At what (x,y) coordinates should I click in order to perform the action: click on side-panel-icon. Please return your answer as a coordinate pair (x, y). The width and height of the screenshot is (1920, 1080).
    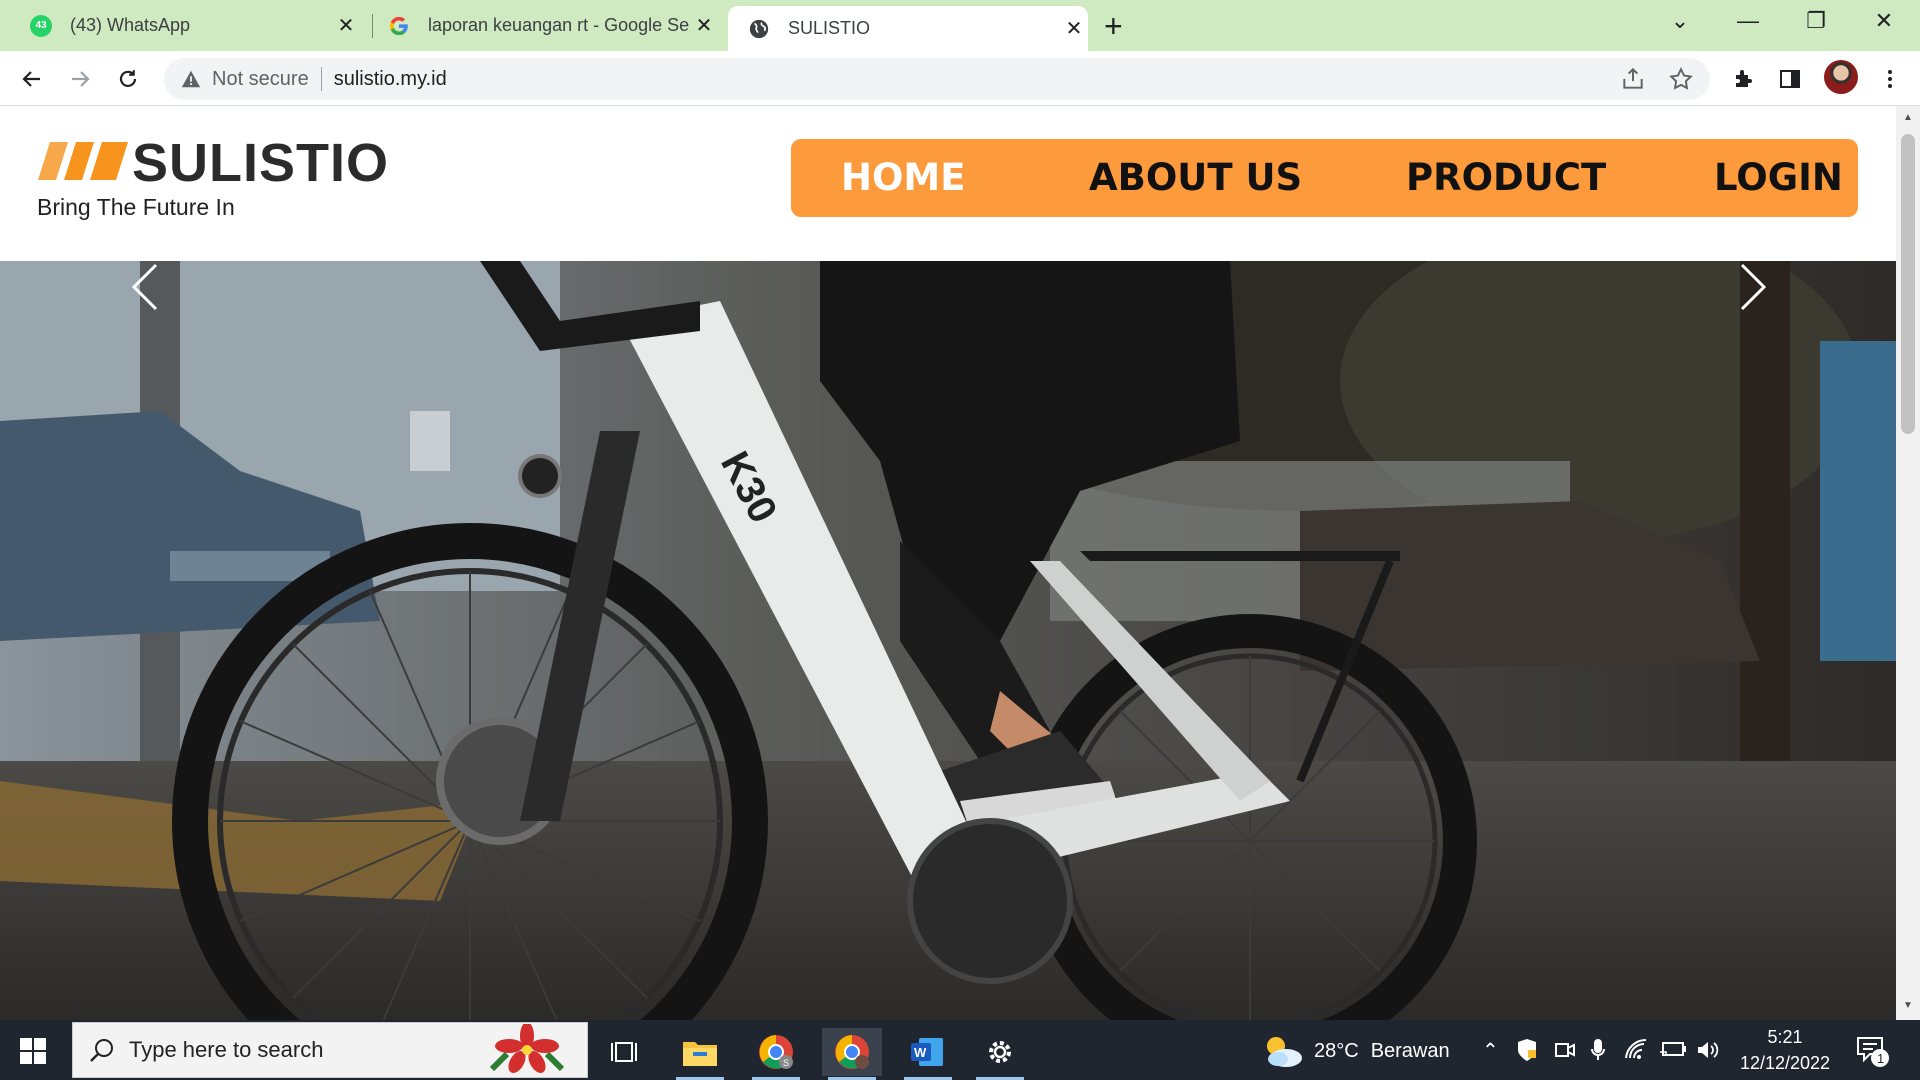
    Looking at the image, I should click on (1790, 79).